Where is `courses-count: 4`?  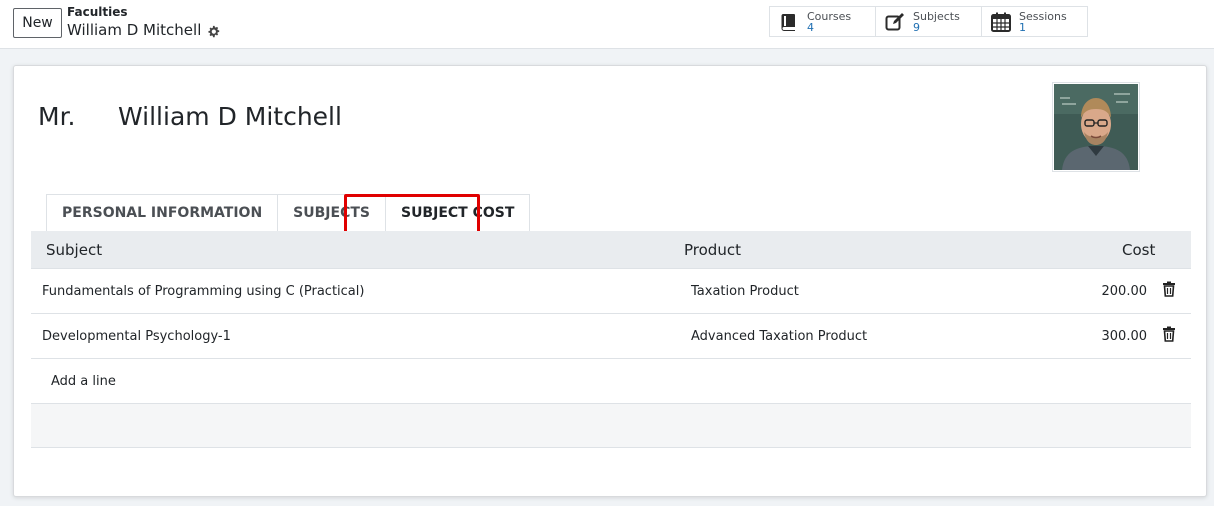 courses-count: 4 is located at coordinates (810, 27).